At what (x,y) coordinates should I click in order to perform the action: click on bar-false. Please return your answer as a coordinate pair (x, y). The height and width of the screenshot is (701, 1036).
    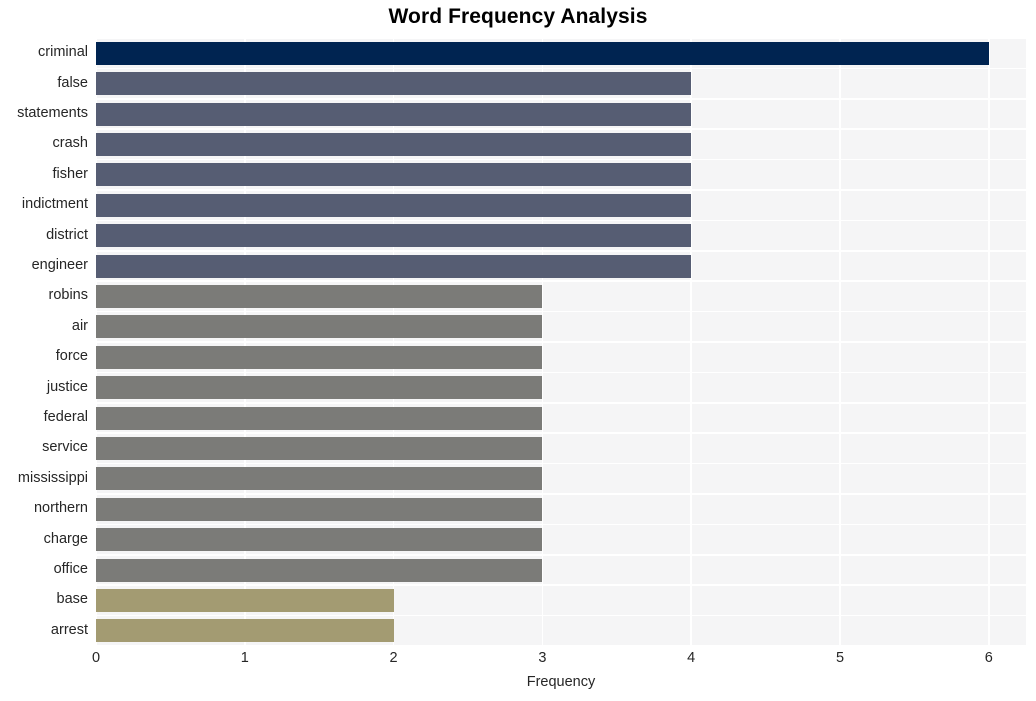
    Looking at the image, I should click on (394, 84).